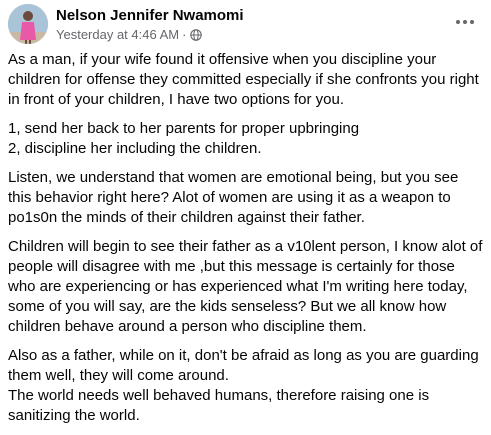  I want to click on avatar-image, so click(28, 24).